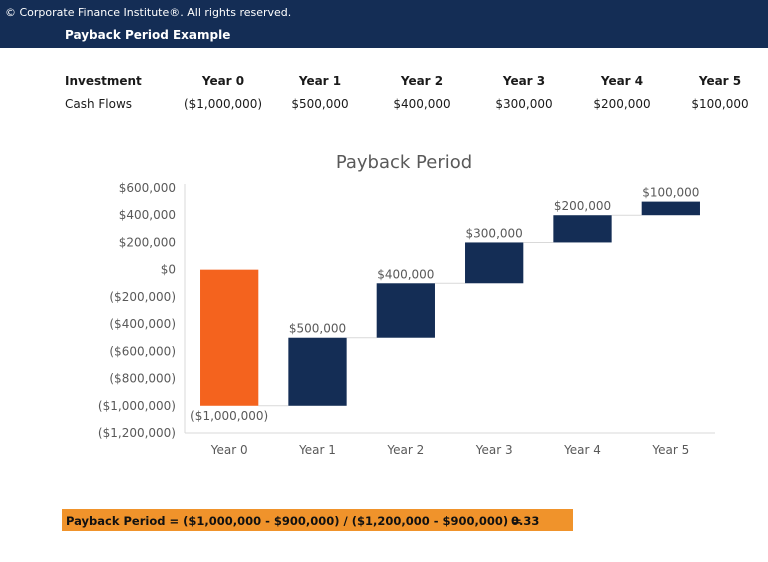 This screenshot has height=562, width=768. Describe the element at coordinates (142, 324) in the screenshot. I see `y-tick-label: ($400,000)` at that location.